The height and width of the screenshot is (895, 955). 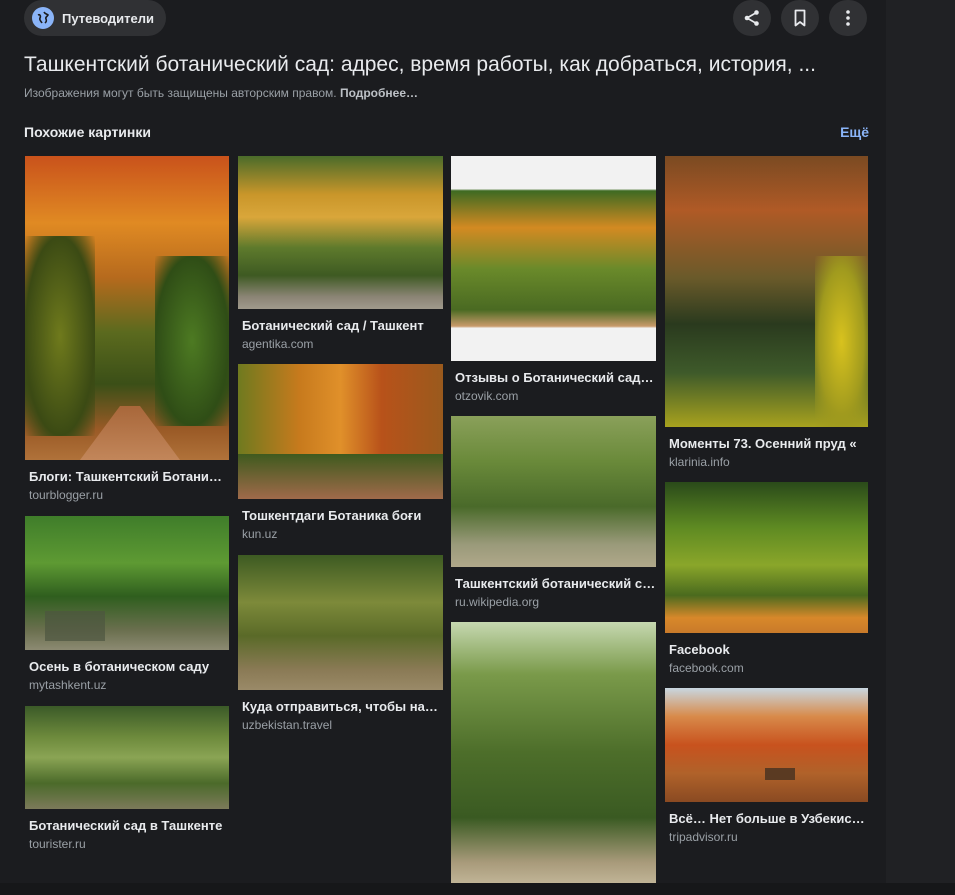 What do you see at coordinates (763, 443) in the screenshot?
I see `card-caption: Моменты 73. Осенний пруд «` at bounding box center [763, 443].